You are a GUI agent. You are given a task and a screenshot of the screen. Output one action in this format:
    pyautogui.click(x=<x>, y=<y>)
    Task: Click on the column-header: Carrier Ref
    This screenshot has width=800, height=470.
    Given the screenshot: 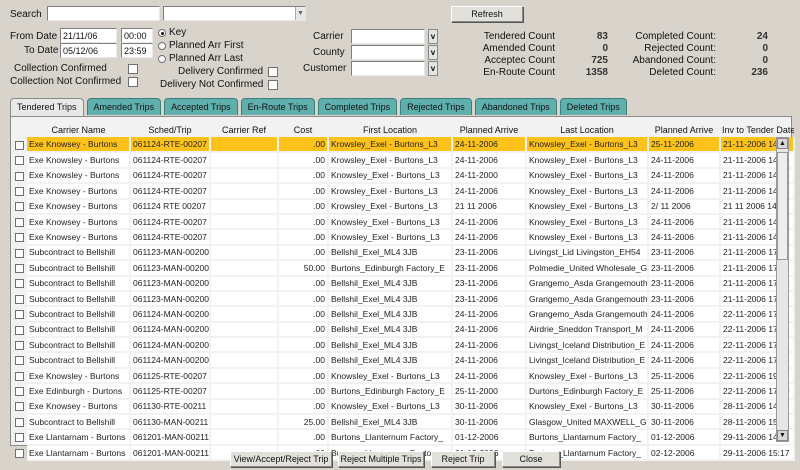 What is the action you would take?
    pyautogui.click(x=244, y=130)
    